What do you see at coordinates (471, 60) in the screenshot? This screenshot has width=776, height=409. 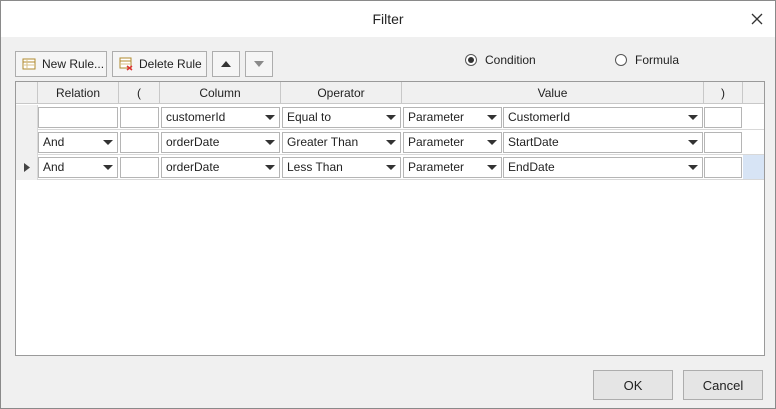 I see `radio-selected-icon` at bounding box center [471, 60].